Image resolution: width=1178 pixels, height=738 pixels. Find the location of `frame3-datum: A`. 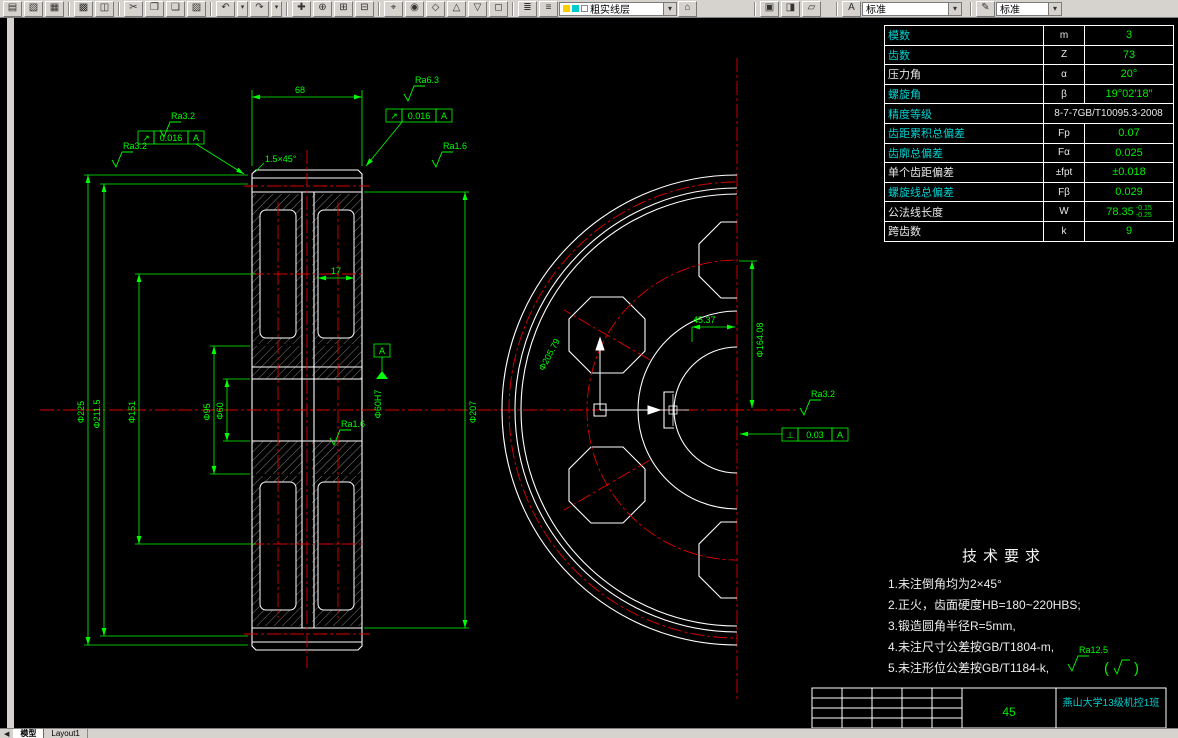

frame3-datum: A is located at coordinates (840, 435).